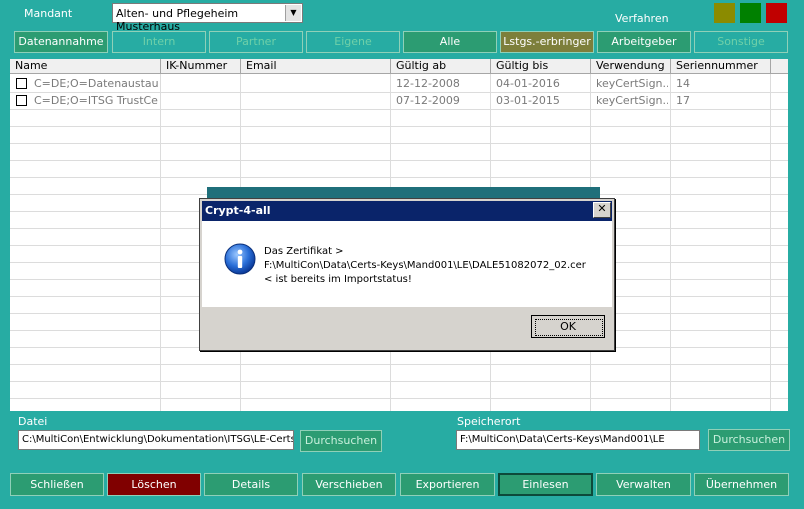  I want to click on tab-alle: Alle, so click(450, 42).